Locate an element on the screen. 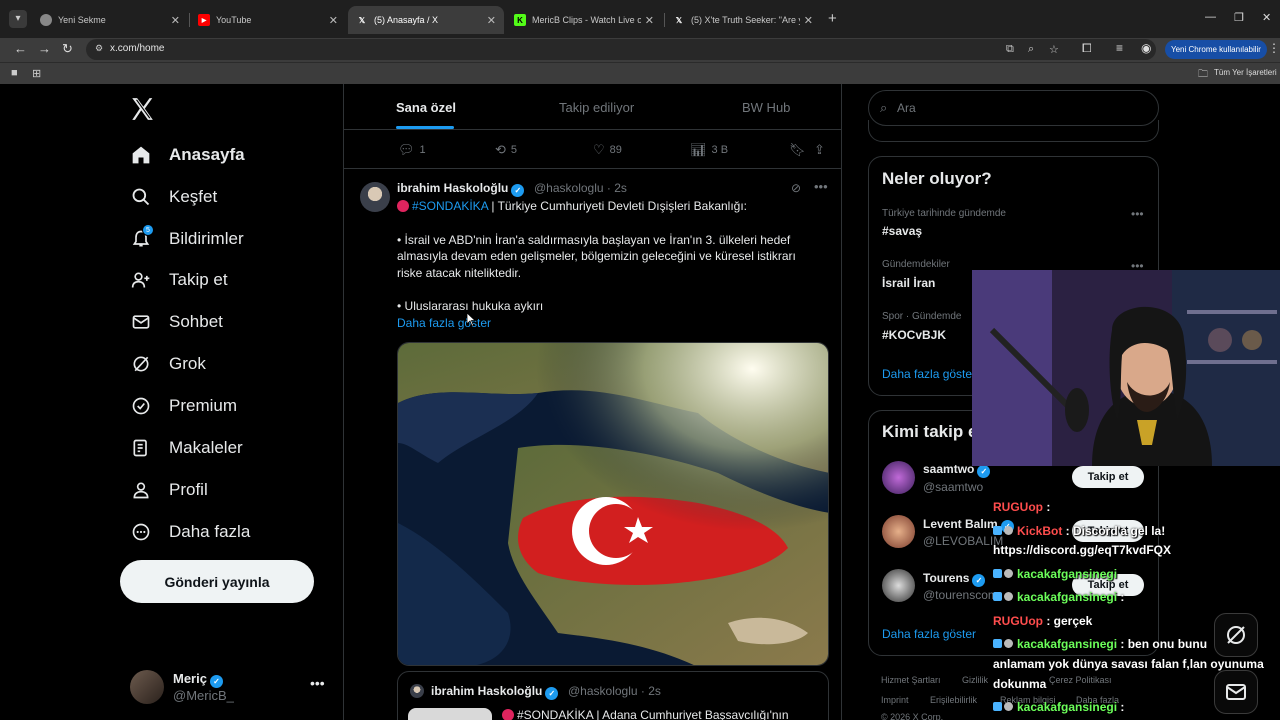 The image size is (1280, 720). extensions-icon: ⧠ is located at coordinates (1087, 48).